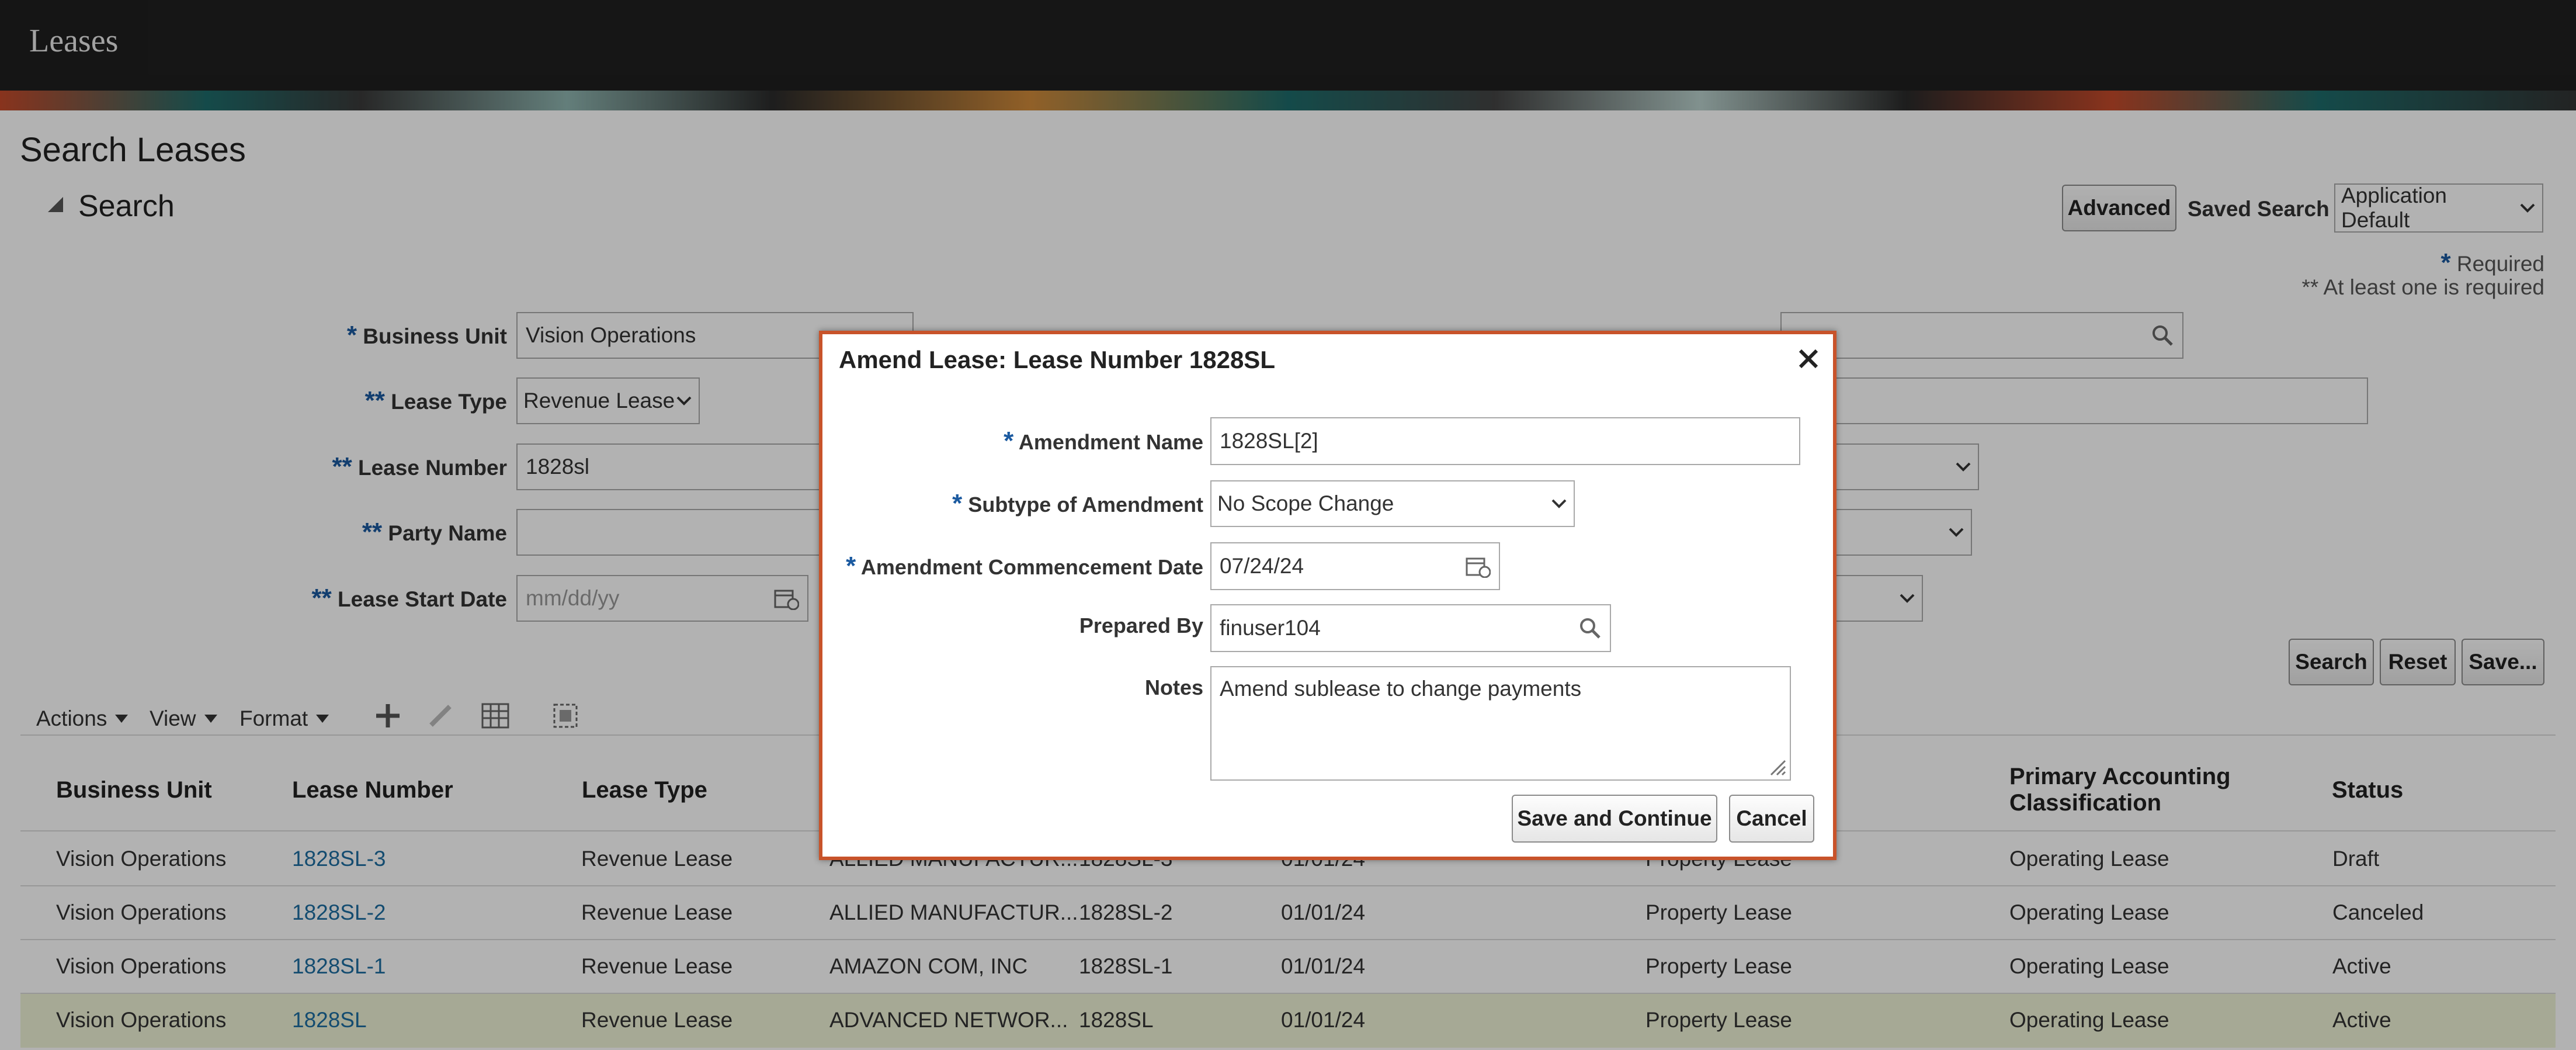 The height and width of the screenshot is (1050, 2576). What do you see at coordinates (1410, 628) in the screenshot?
I see `prepared-by-input: finuser104` at bounding box center [1410, 628].